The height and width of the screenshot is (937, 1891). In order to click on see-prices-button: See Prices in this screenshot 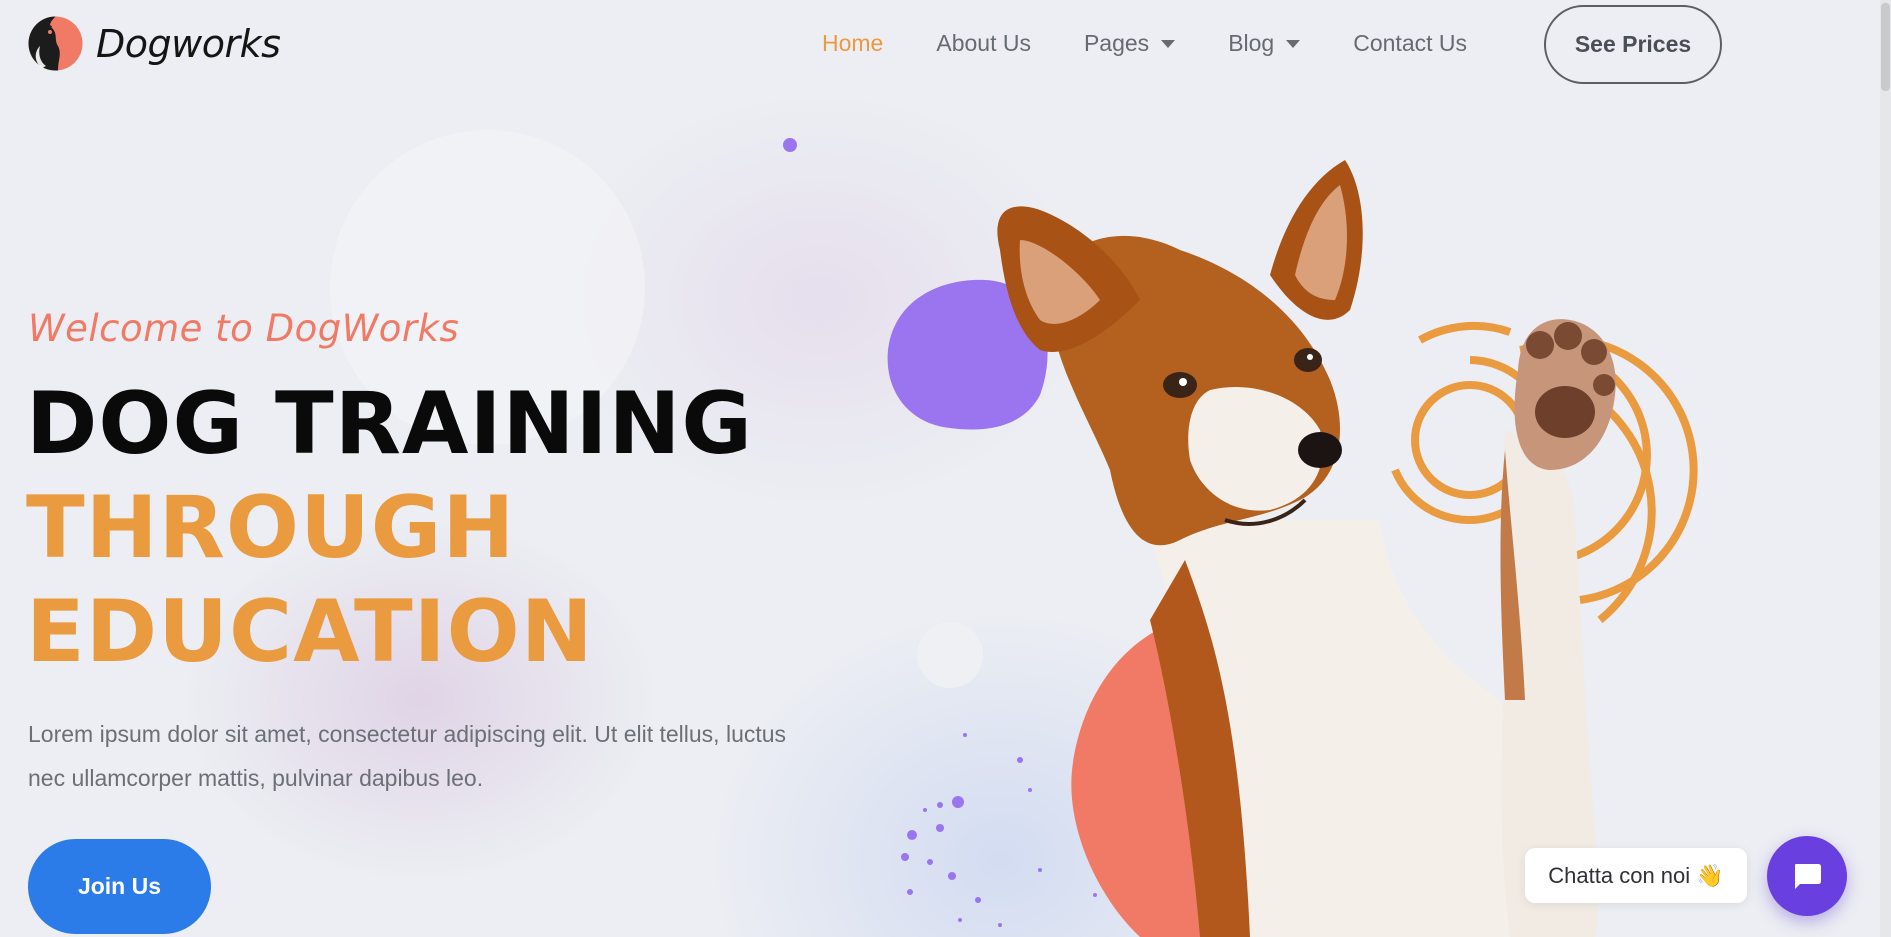, I will do `click(1633, 44)`.